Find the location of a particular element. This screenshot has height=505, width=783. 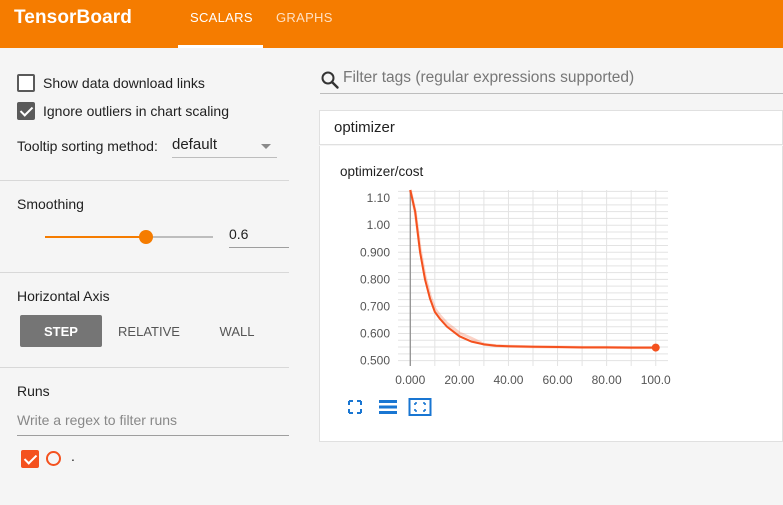

smoothing-value-input: 0.6 is located at coordinates (259, 237).